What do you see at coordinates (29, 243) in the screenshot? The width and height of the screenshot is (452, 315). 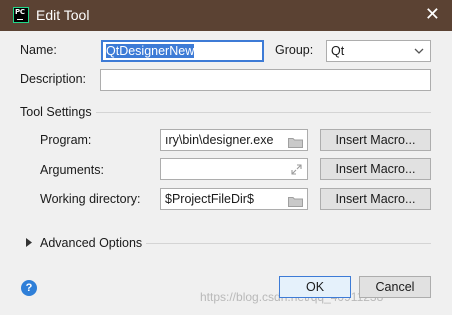 I see `caret-right-icon` at bounding box center [29, 243].